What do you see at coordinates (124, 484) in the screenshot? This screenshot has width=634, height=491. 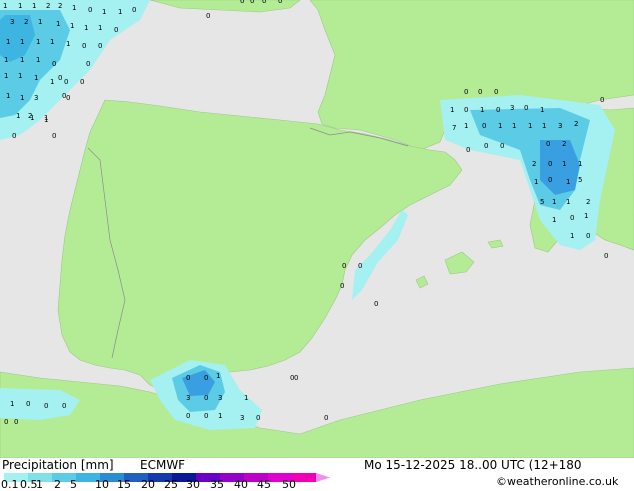 I see `legend-label: 15` at bounding box center [124, 484].